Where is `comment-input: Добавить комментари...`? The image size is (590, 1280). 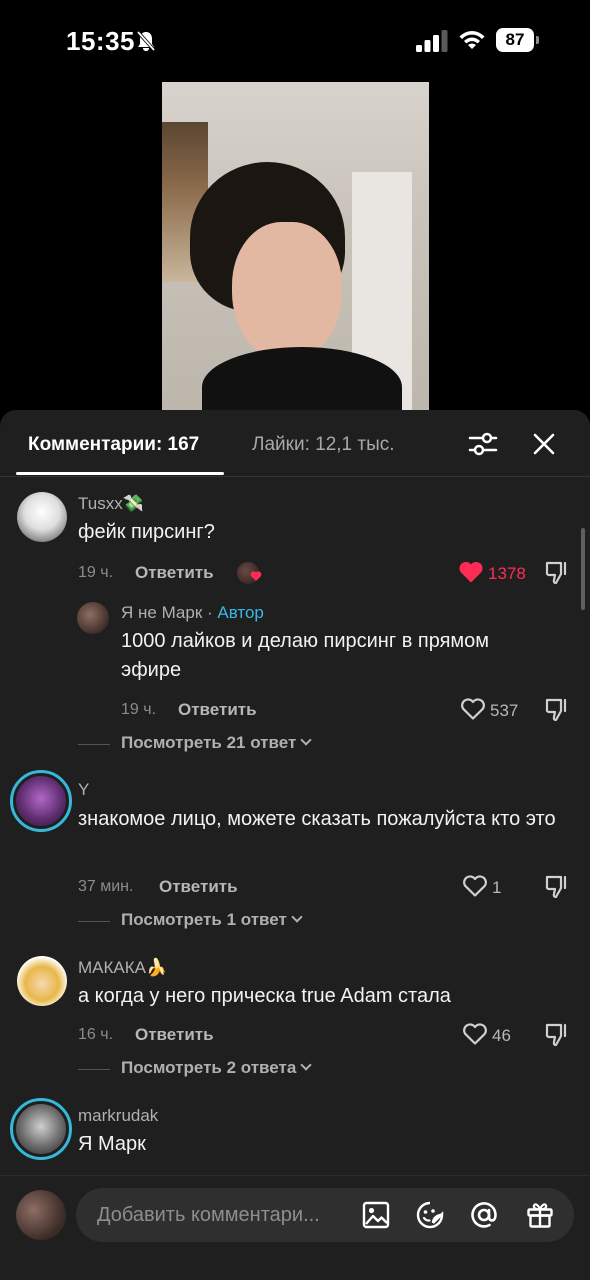
comment-input: Добавить комментари... is located at coordinates (325, 1215).